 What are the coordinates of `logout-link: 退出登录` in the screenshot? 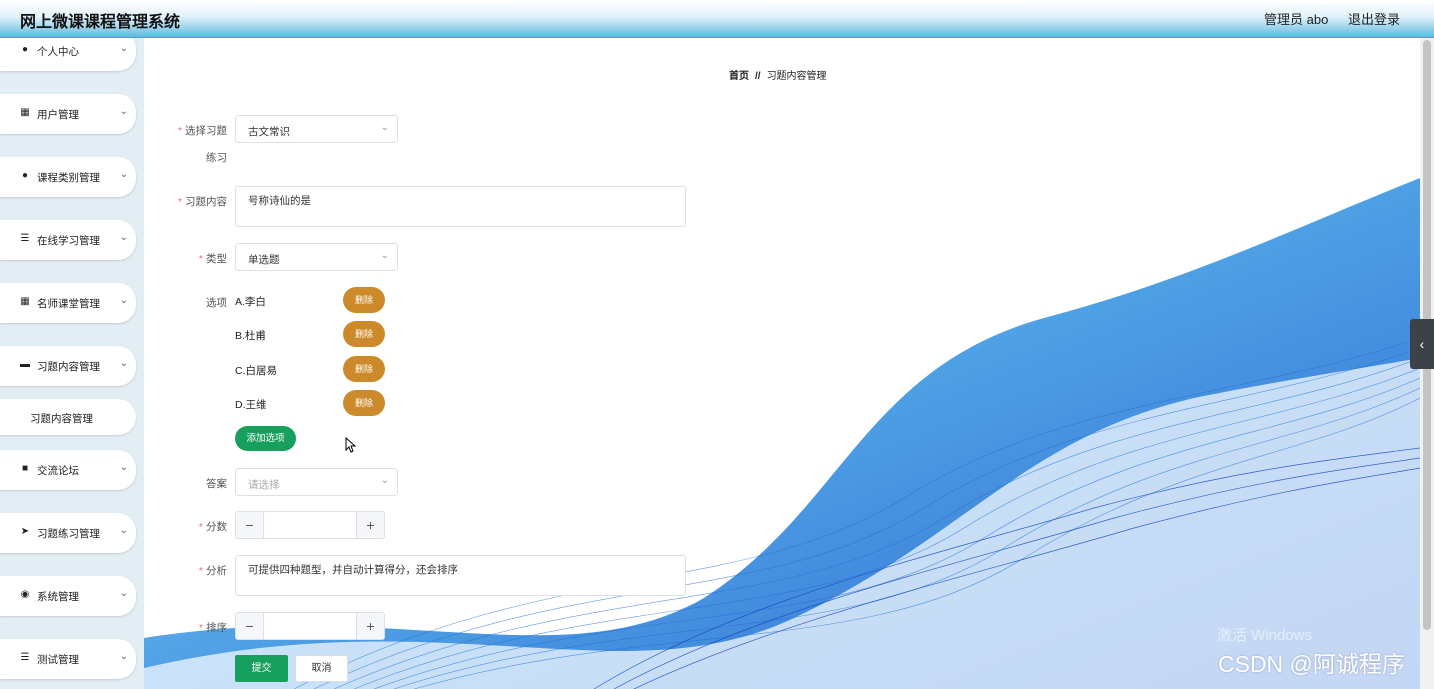 It's located at (1374, 19).